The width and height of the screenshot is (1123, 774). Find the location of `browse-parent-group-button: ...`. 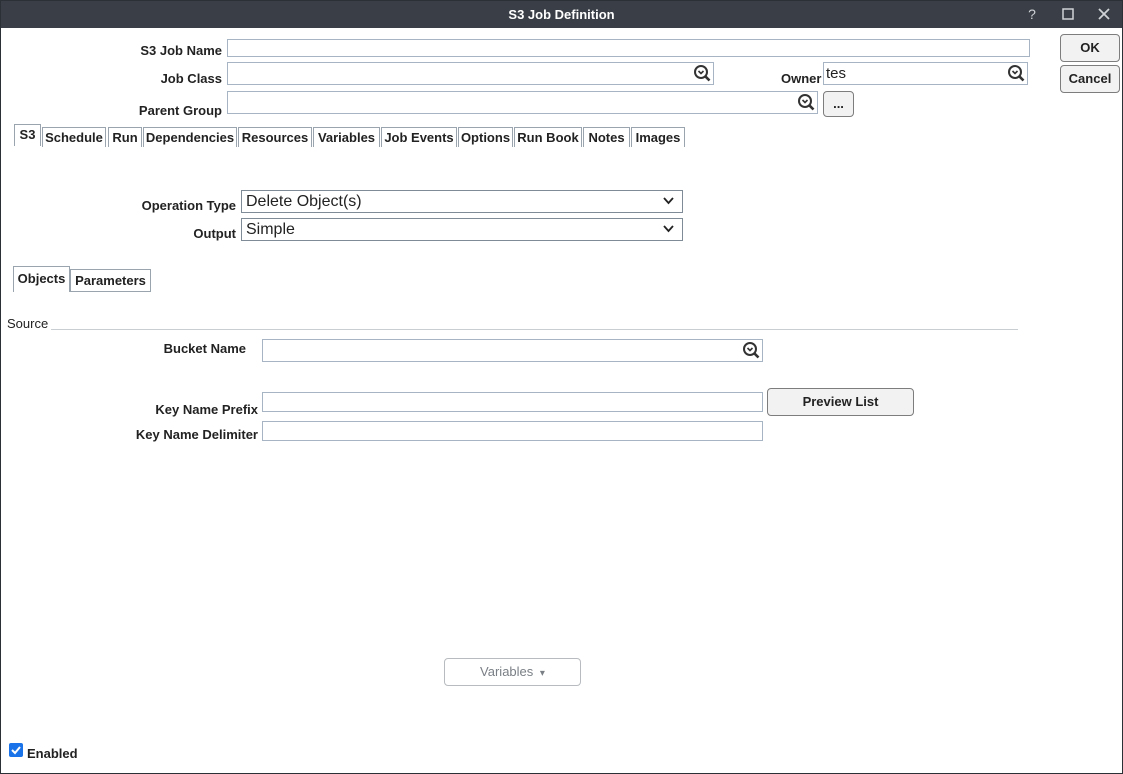

browse-parent-group-button: ... is located at coordinates (838, 104).